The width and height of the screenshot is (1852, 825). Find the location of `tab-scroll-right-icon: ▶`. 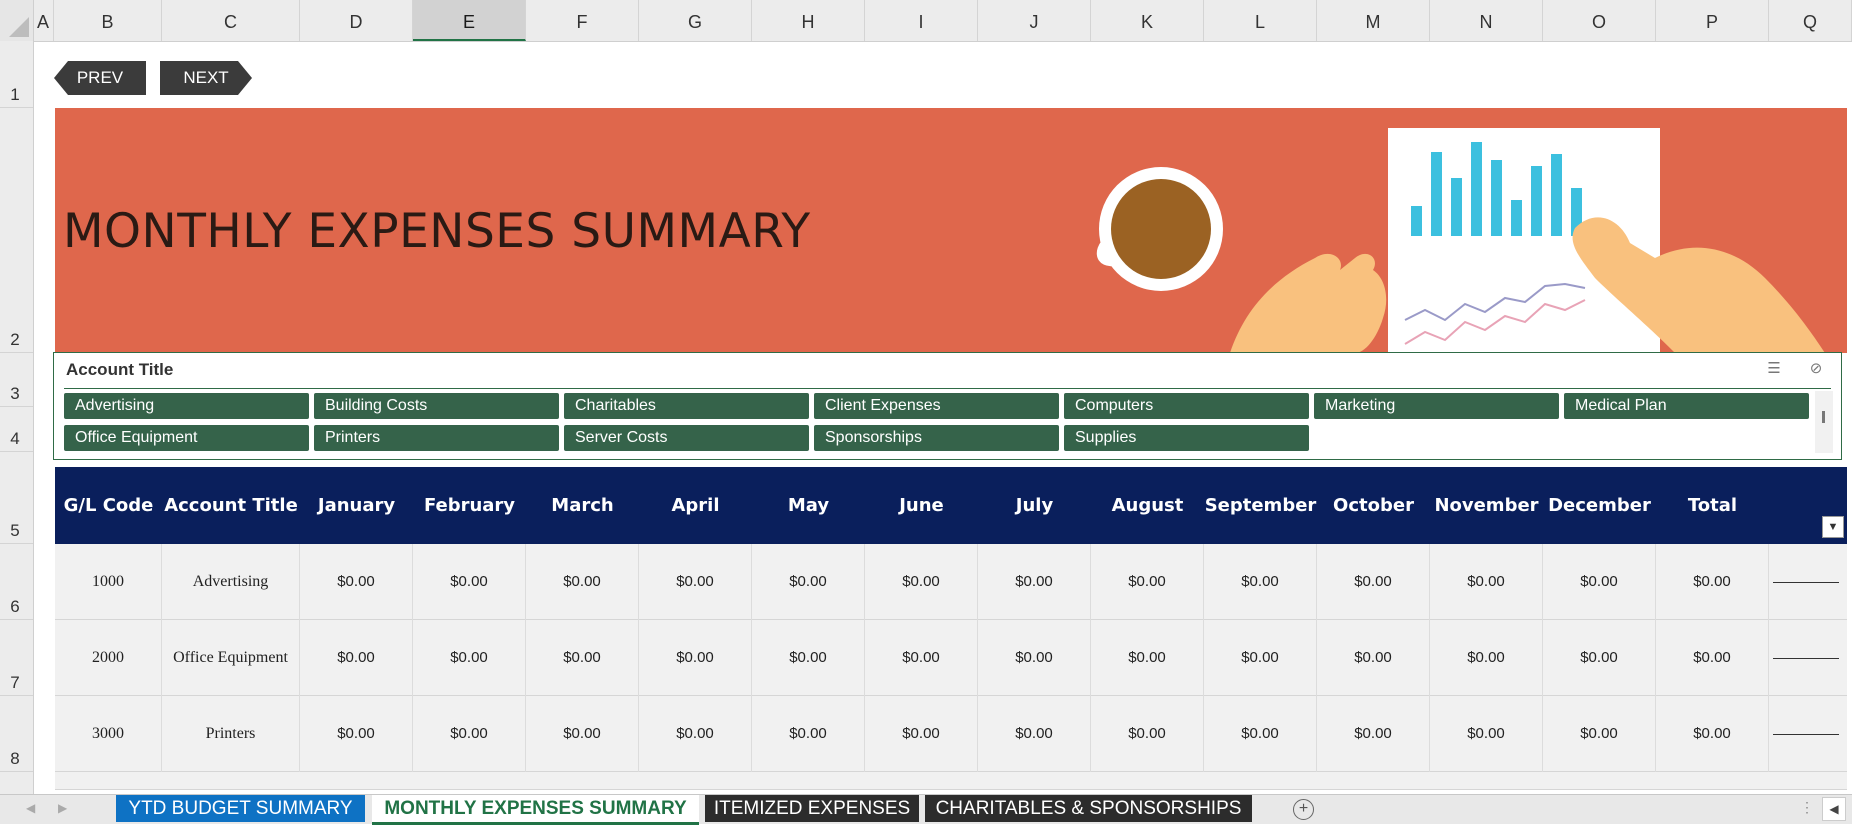

tab-scroll-right-icon: ▶ is located at coordinates (62, 808).